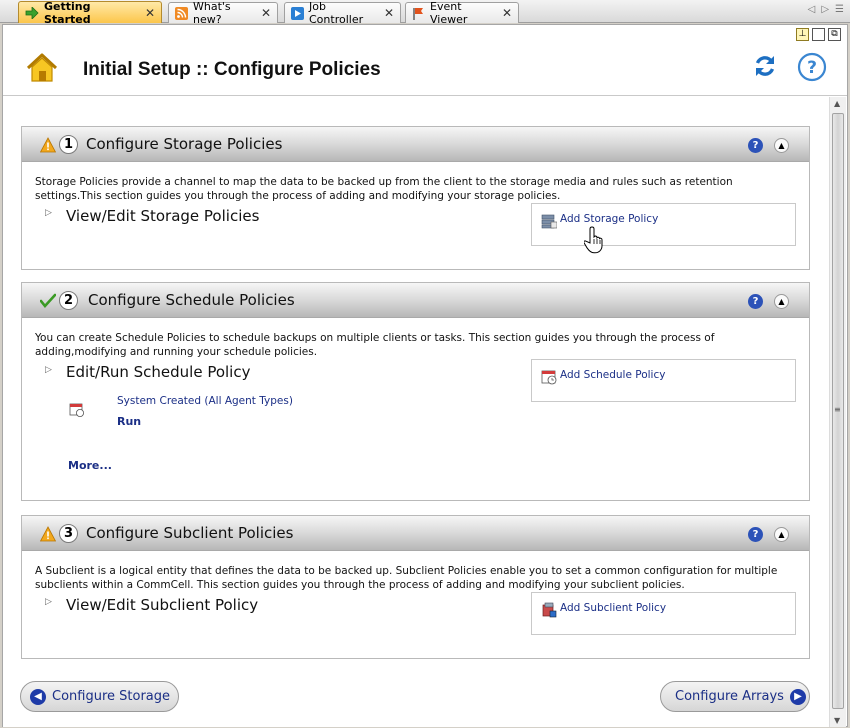 The height and width of the screenshot is (728, 850). What do you see at coordinates (191, 300) in the screenshot?
I see `section-title: Configure Schedule Policies` at bounding box center [191, 300].